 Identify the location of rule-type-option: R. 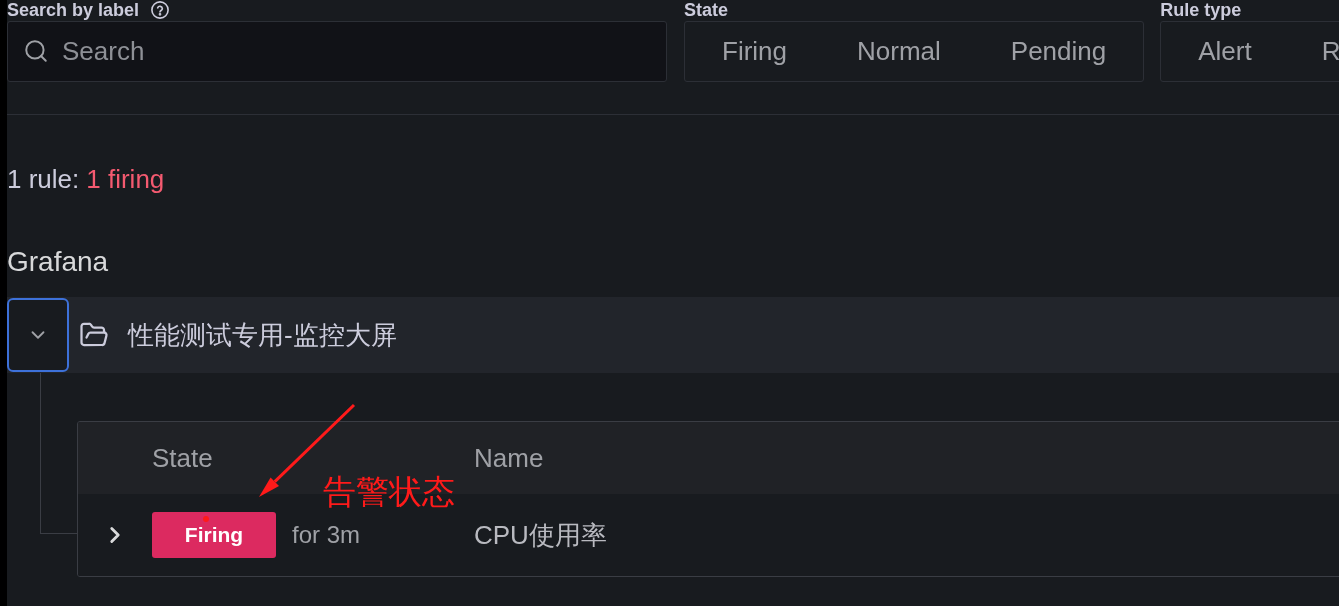
(1312, 51).